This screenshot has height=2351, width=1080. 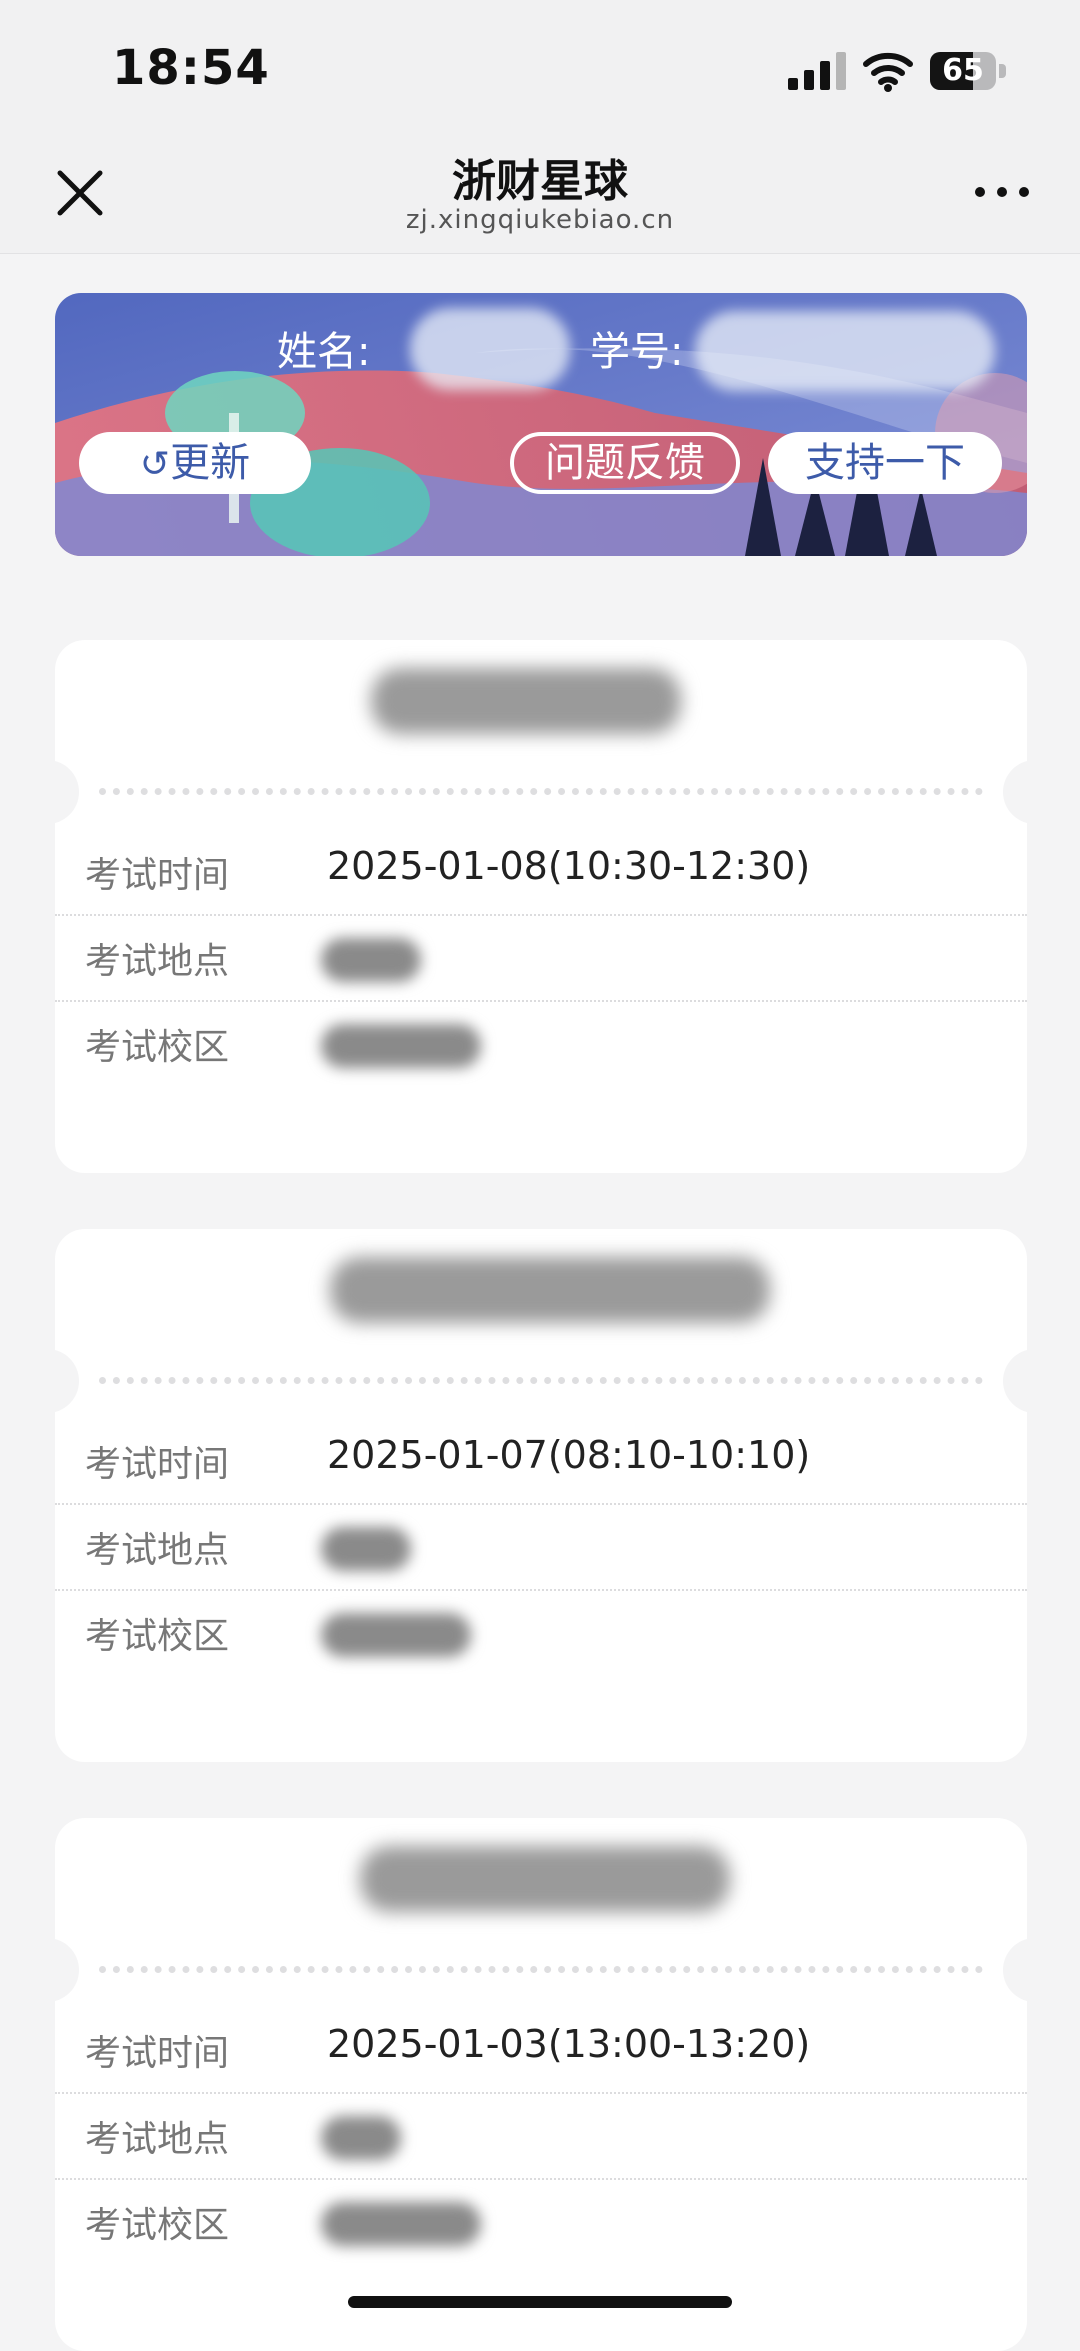 I want to click on name-label: 姓名:, so click(x=324, y=352).